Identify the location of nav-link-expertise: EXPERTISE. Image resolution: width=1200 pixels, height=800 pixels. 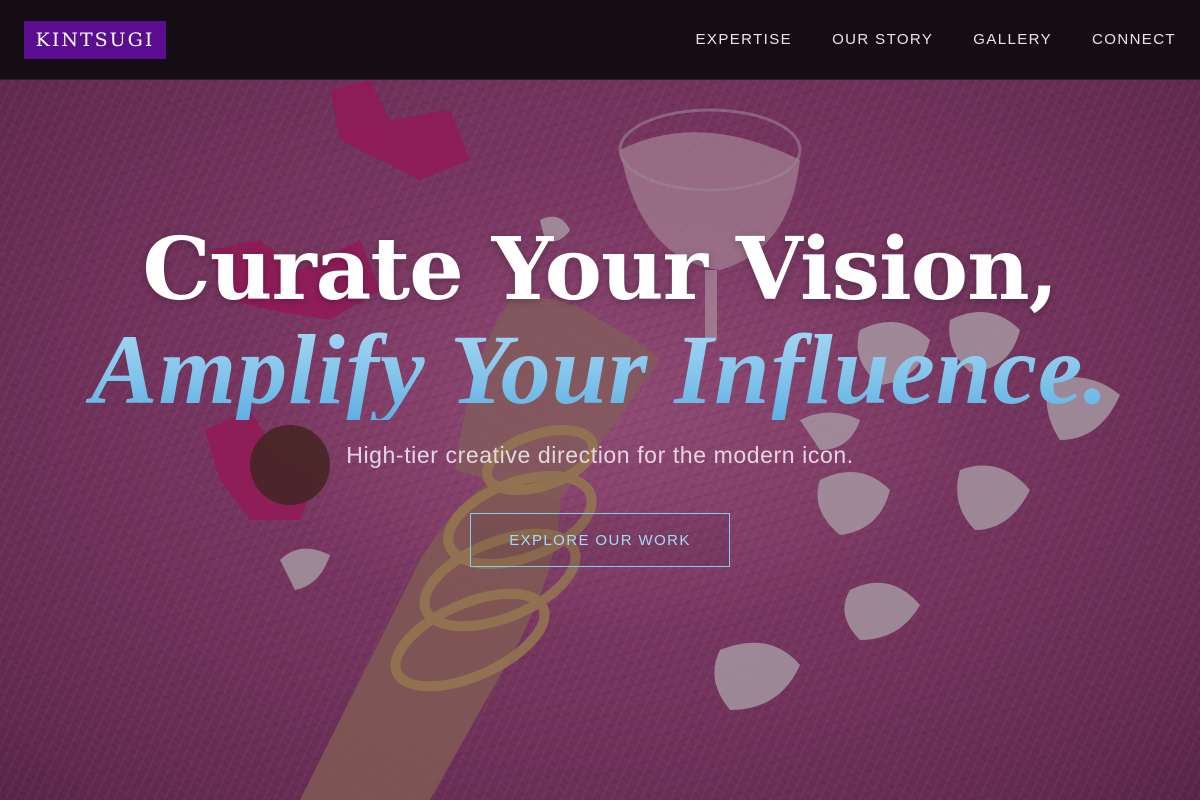
(744, 39).